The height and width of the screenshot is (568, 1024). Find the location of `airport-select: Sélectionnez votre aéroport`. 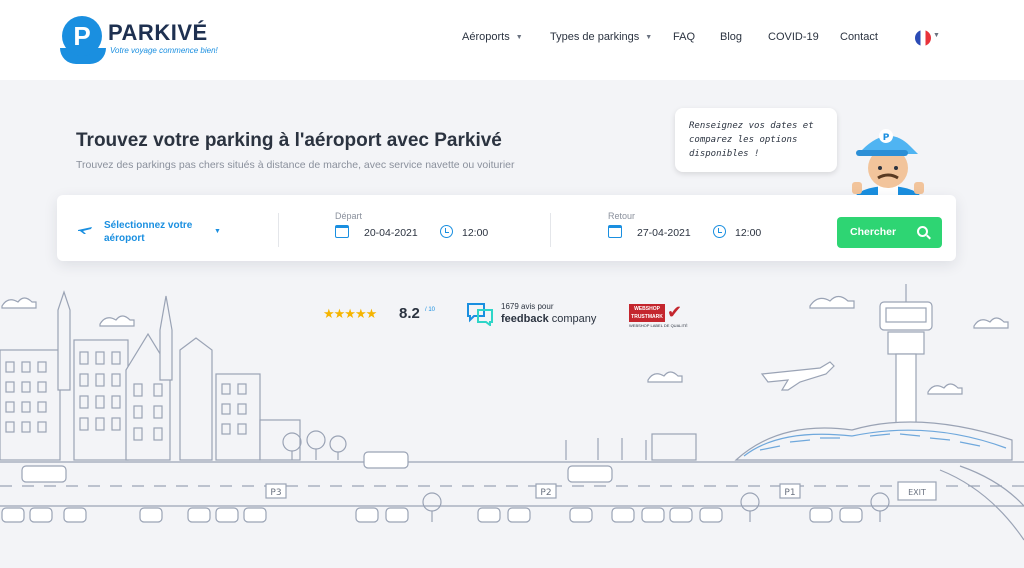

airport-select: Sélectionnez votre aéroport is located at coordinates (154, 232).